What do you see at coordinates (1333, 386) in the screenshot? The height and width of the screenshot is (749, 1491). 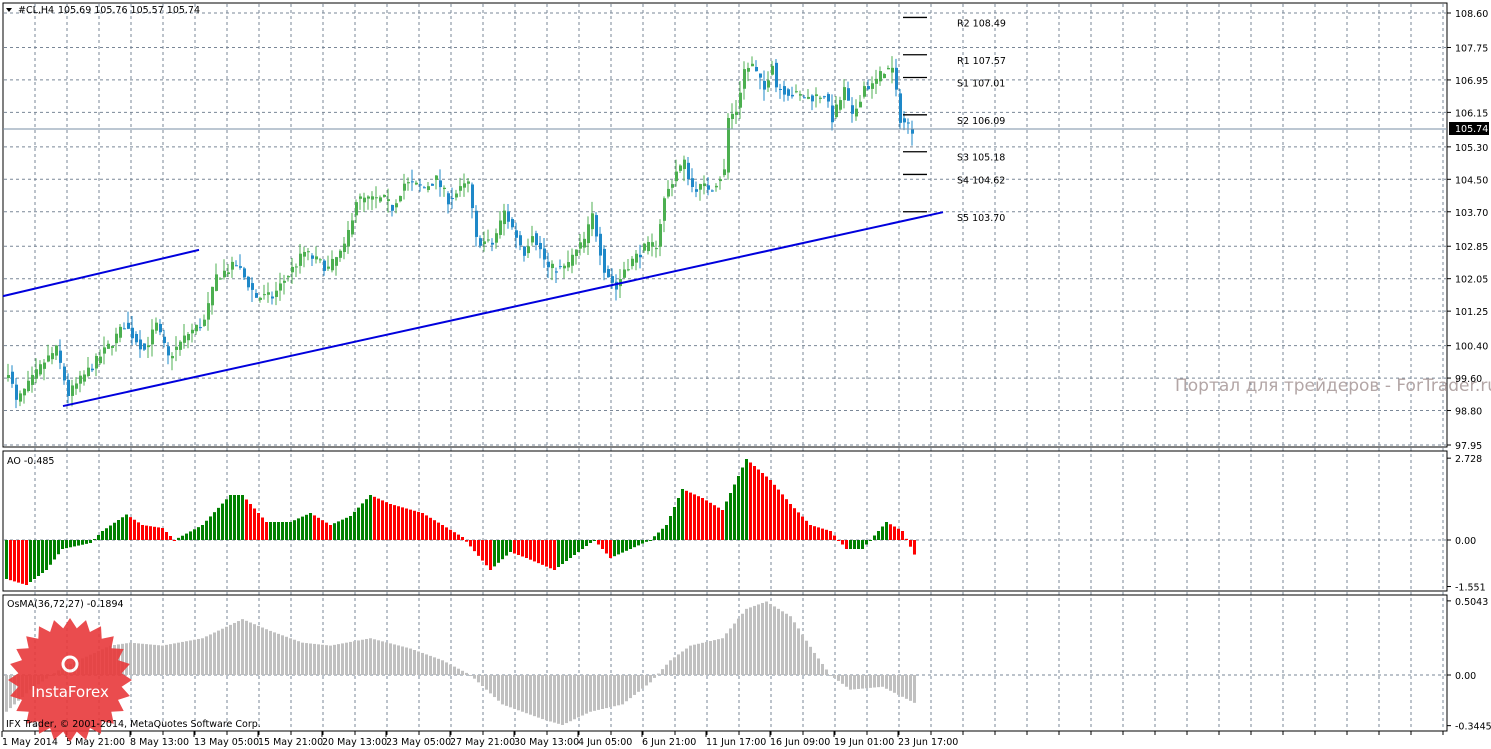 I see `watermark: Портал для трейдеров - ForTrader.ru` at bounding box center [1333, 386].